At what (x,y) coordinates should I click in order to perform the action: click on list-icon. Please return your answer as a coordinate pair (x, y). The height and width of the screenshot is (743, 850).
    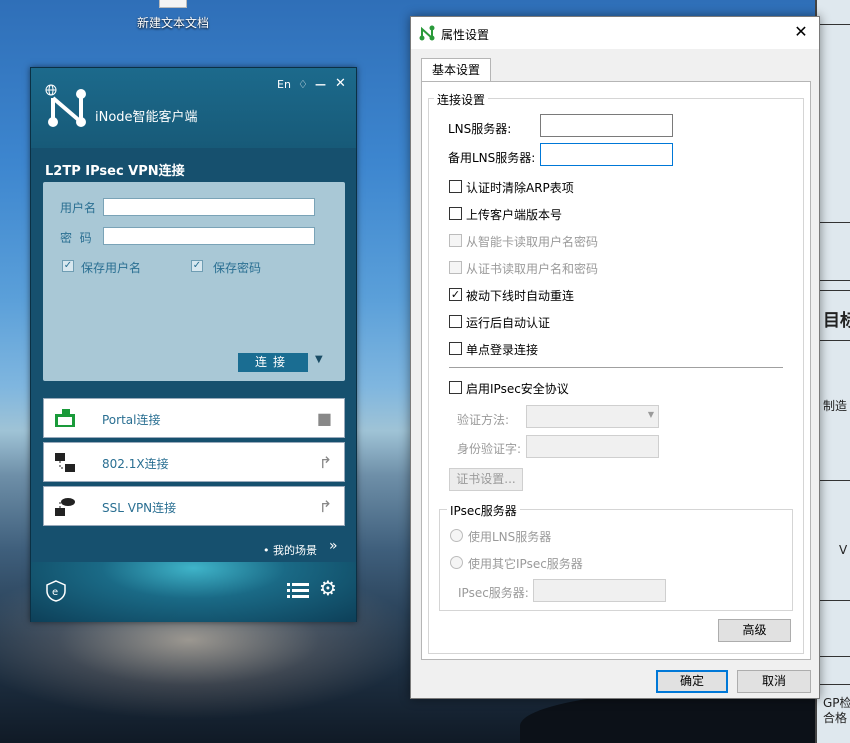
    Looking at the image, I should click on (298, 590).